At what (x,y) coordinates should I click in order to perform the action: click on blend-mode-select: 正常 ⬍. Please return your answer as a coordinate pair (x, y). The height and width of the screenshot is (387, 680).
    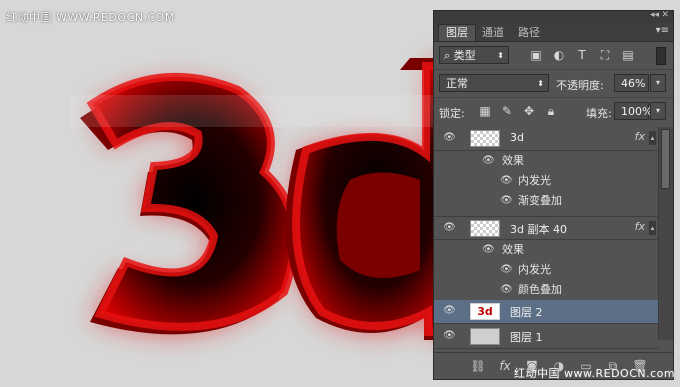
    Looking at the image, I should click on (494, 83).